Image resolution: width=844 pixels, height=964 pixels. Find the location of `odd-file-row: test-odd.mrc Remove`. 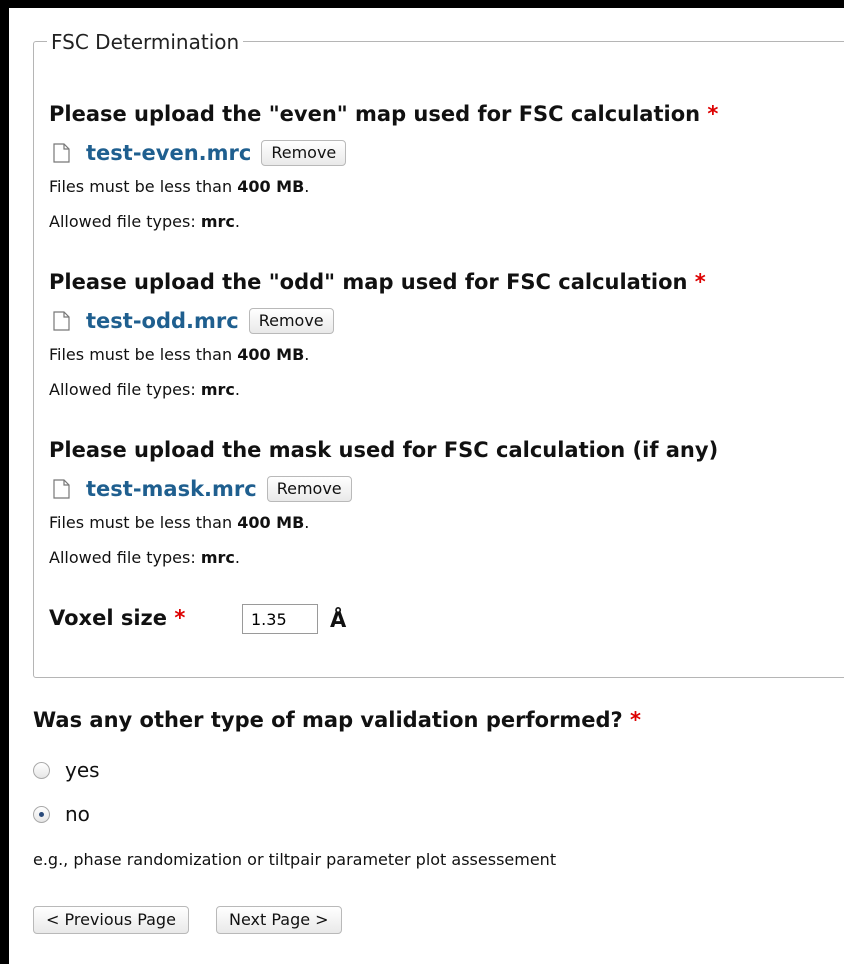

odd-file-row: test-odd.mrc Remove is located at coordinates (191, 321).